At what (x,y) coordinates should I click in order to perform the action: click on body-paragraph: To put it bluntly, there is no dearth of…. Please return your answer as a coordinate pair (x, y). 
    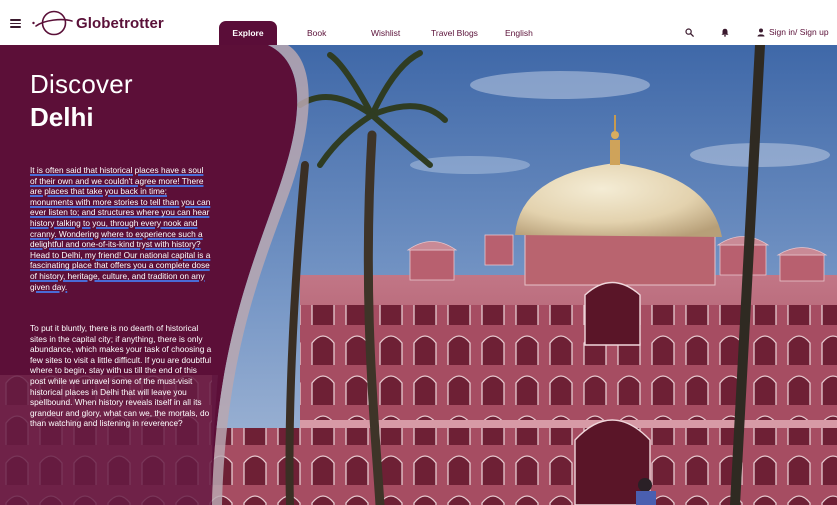
    Looking at the image, I should click on (121, 376).